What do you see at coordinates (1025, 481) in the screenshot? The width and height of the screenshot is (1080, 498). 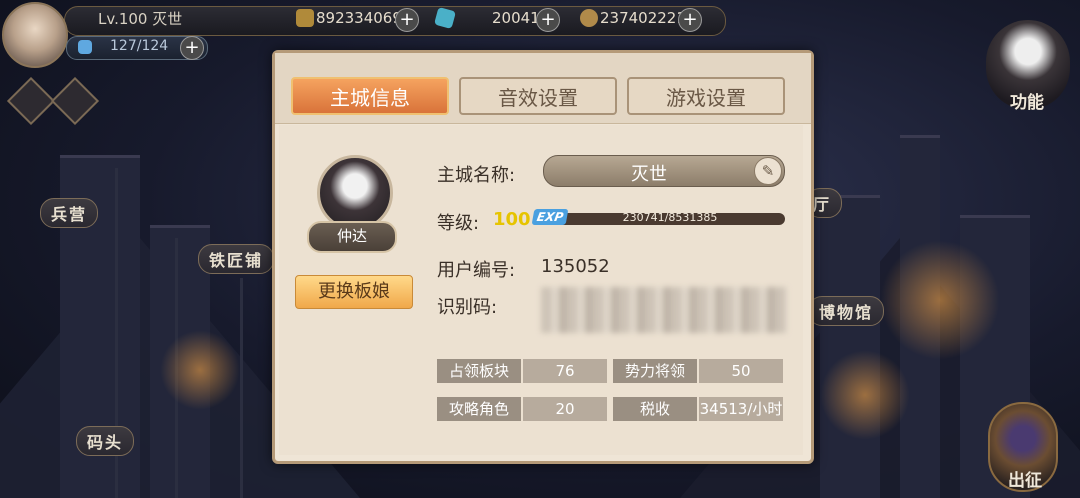 I see `expedition-label: 出征` at bounding box center [1025, 481].